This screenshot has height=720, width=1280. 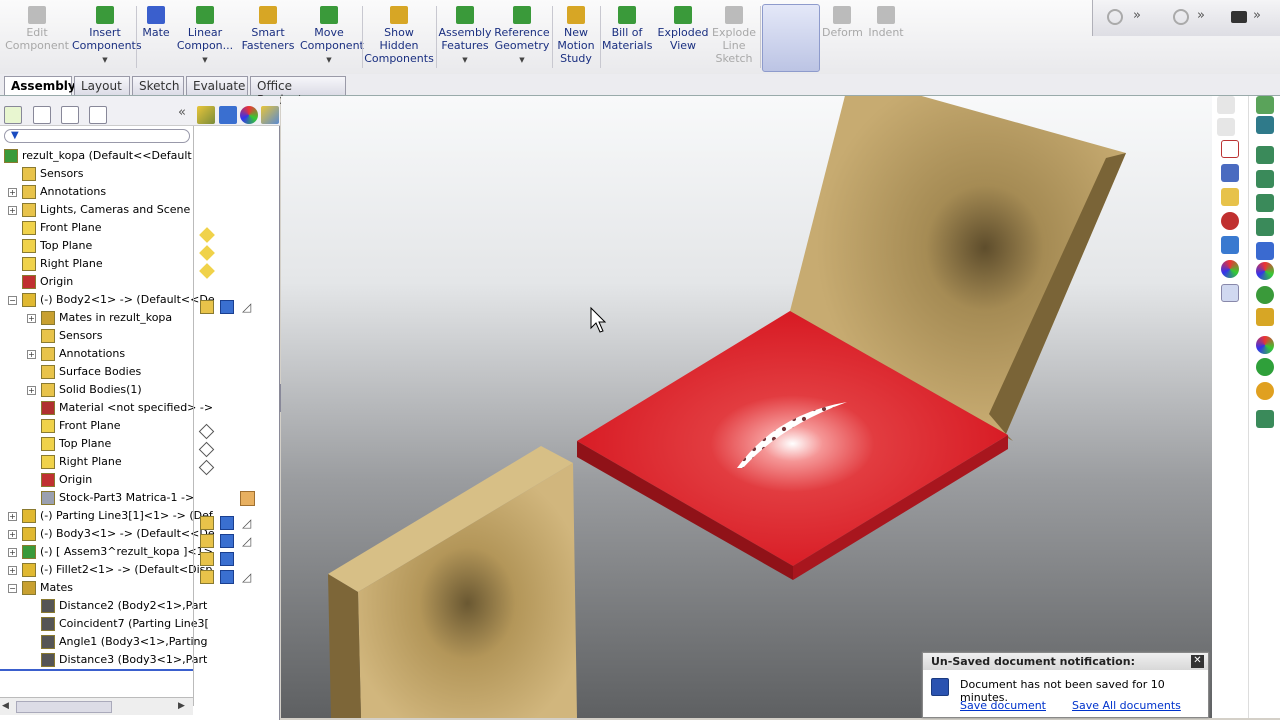 What do you see at coordinates (96, 588) in the screenshot?
I see `tree-item: − Mates` at bounding box center [96, 588].